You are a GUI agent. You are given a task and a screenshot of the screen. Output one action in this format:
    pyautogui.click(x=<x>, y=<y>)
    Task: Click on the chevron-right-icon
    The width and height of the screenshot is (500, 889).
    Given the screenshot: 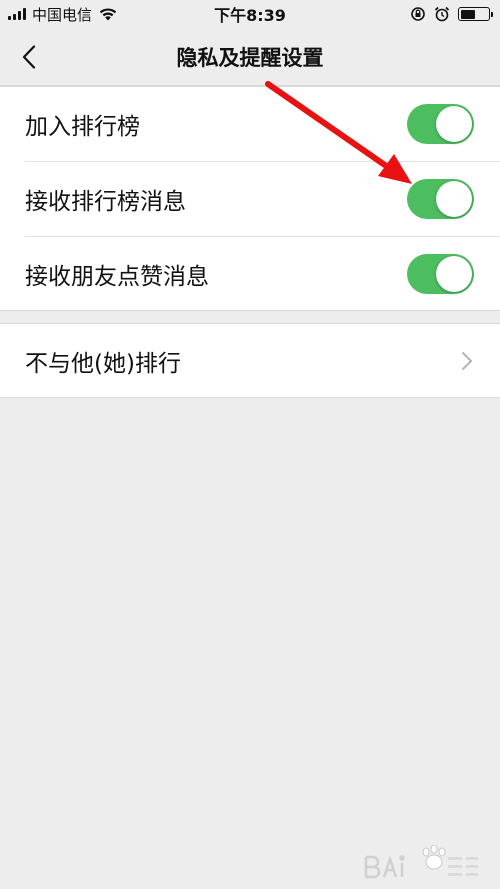 What is the action you would take?
    pyautogui.click(x=467, y=361)
    